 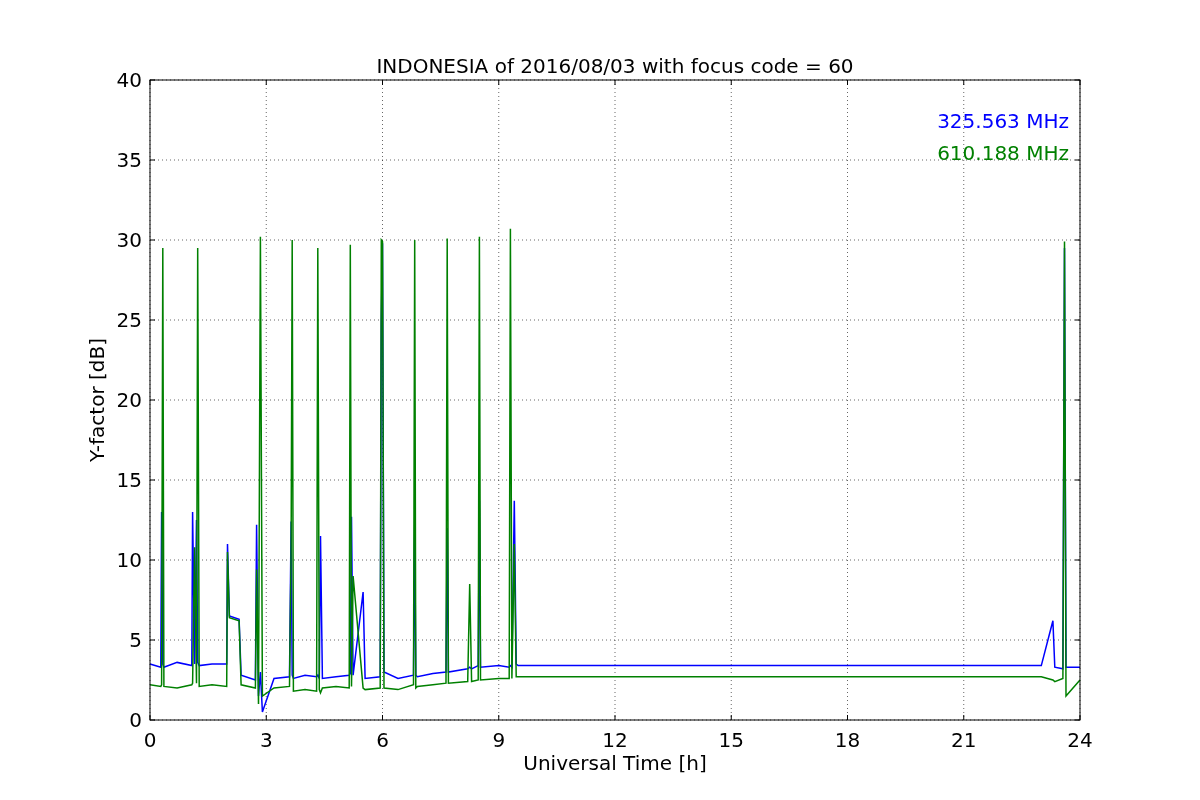 What do you see at coordinates (615, 763) in the screenshot?
I see `x-axis-label: Universal Time [h]` at bounding box center [615, 763].